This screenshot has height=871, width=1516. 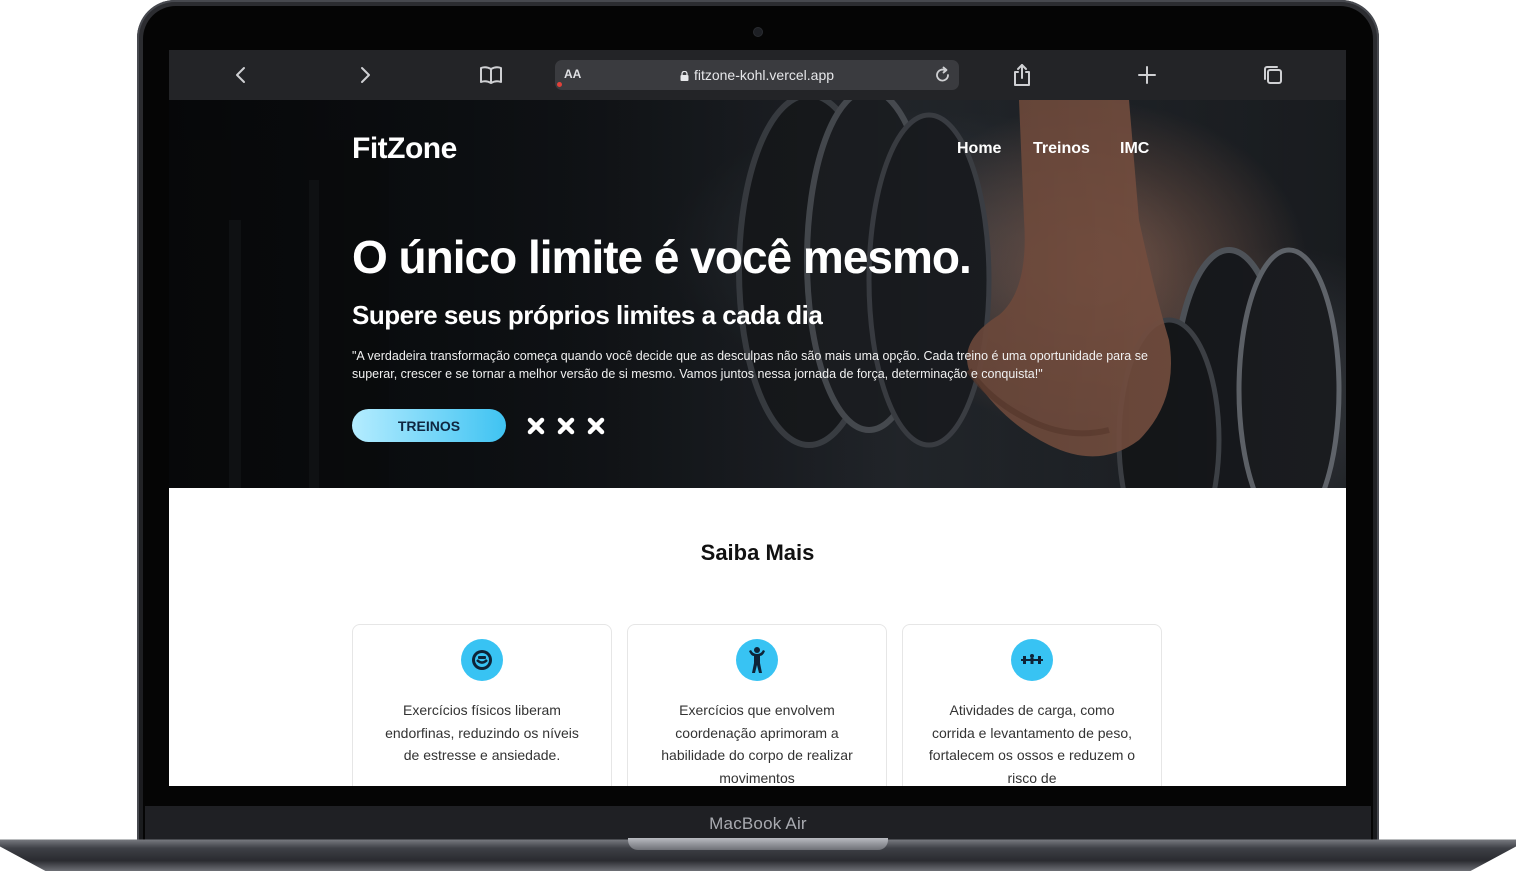 What do you see at coordinates (662, 257) in the screenshot?
I see `hero-title: O único limite é você mesmo.` at bounding box center [662, 257].